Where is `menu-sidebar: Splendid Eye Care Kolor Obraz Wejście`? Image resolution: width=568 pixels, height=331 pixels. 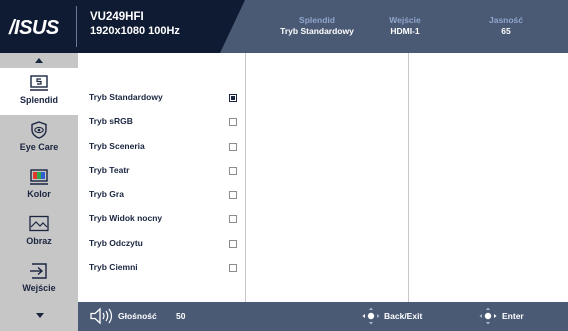
menu-sidebar: Splendid Eye Care Kolor Obraz Wejście is located at coordinates (39, 177).